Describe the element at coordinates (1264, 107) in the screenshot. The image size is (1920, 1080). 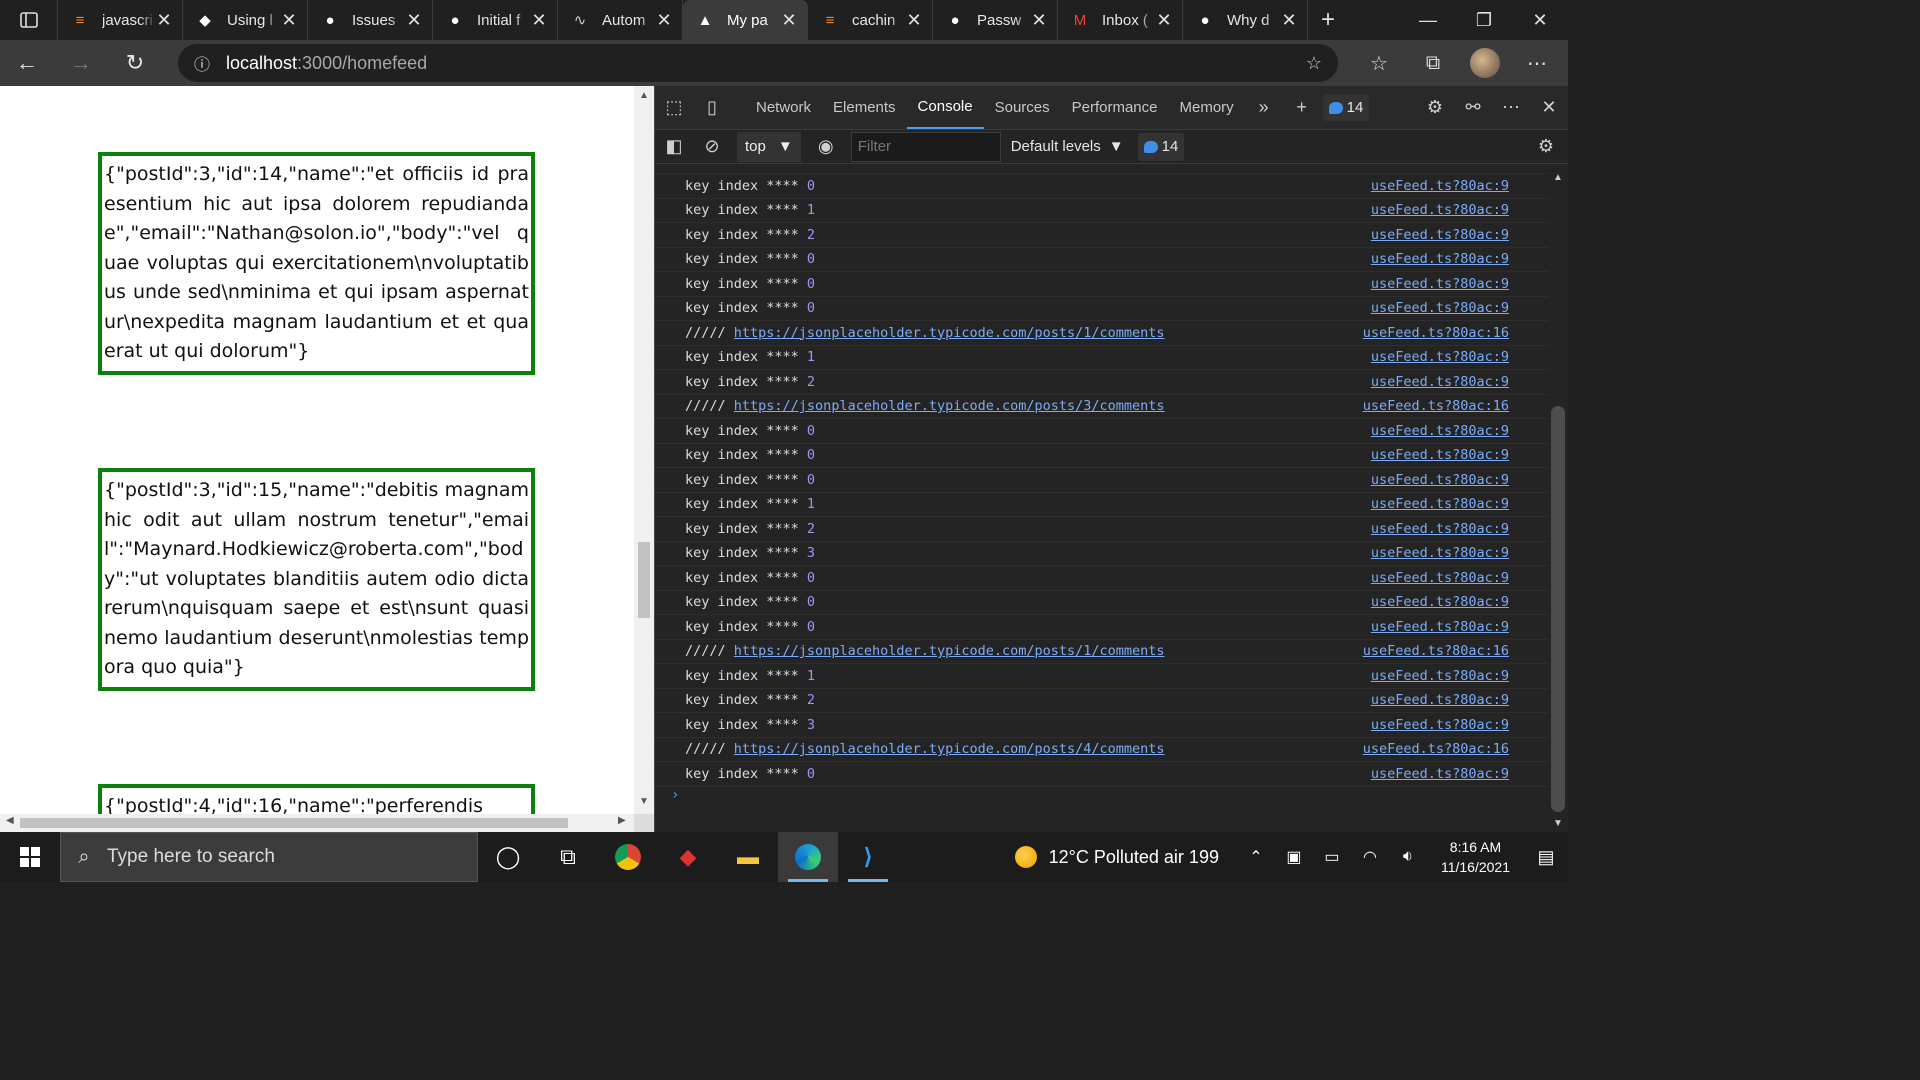
I see `more-tabs-icon: »` at that location.